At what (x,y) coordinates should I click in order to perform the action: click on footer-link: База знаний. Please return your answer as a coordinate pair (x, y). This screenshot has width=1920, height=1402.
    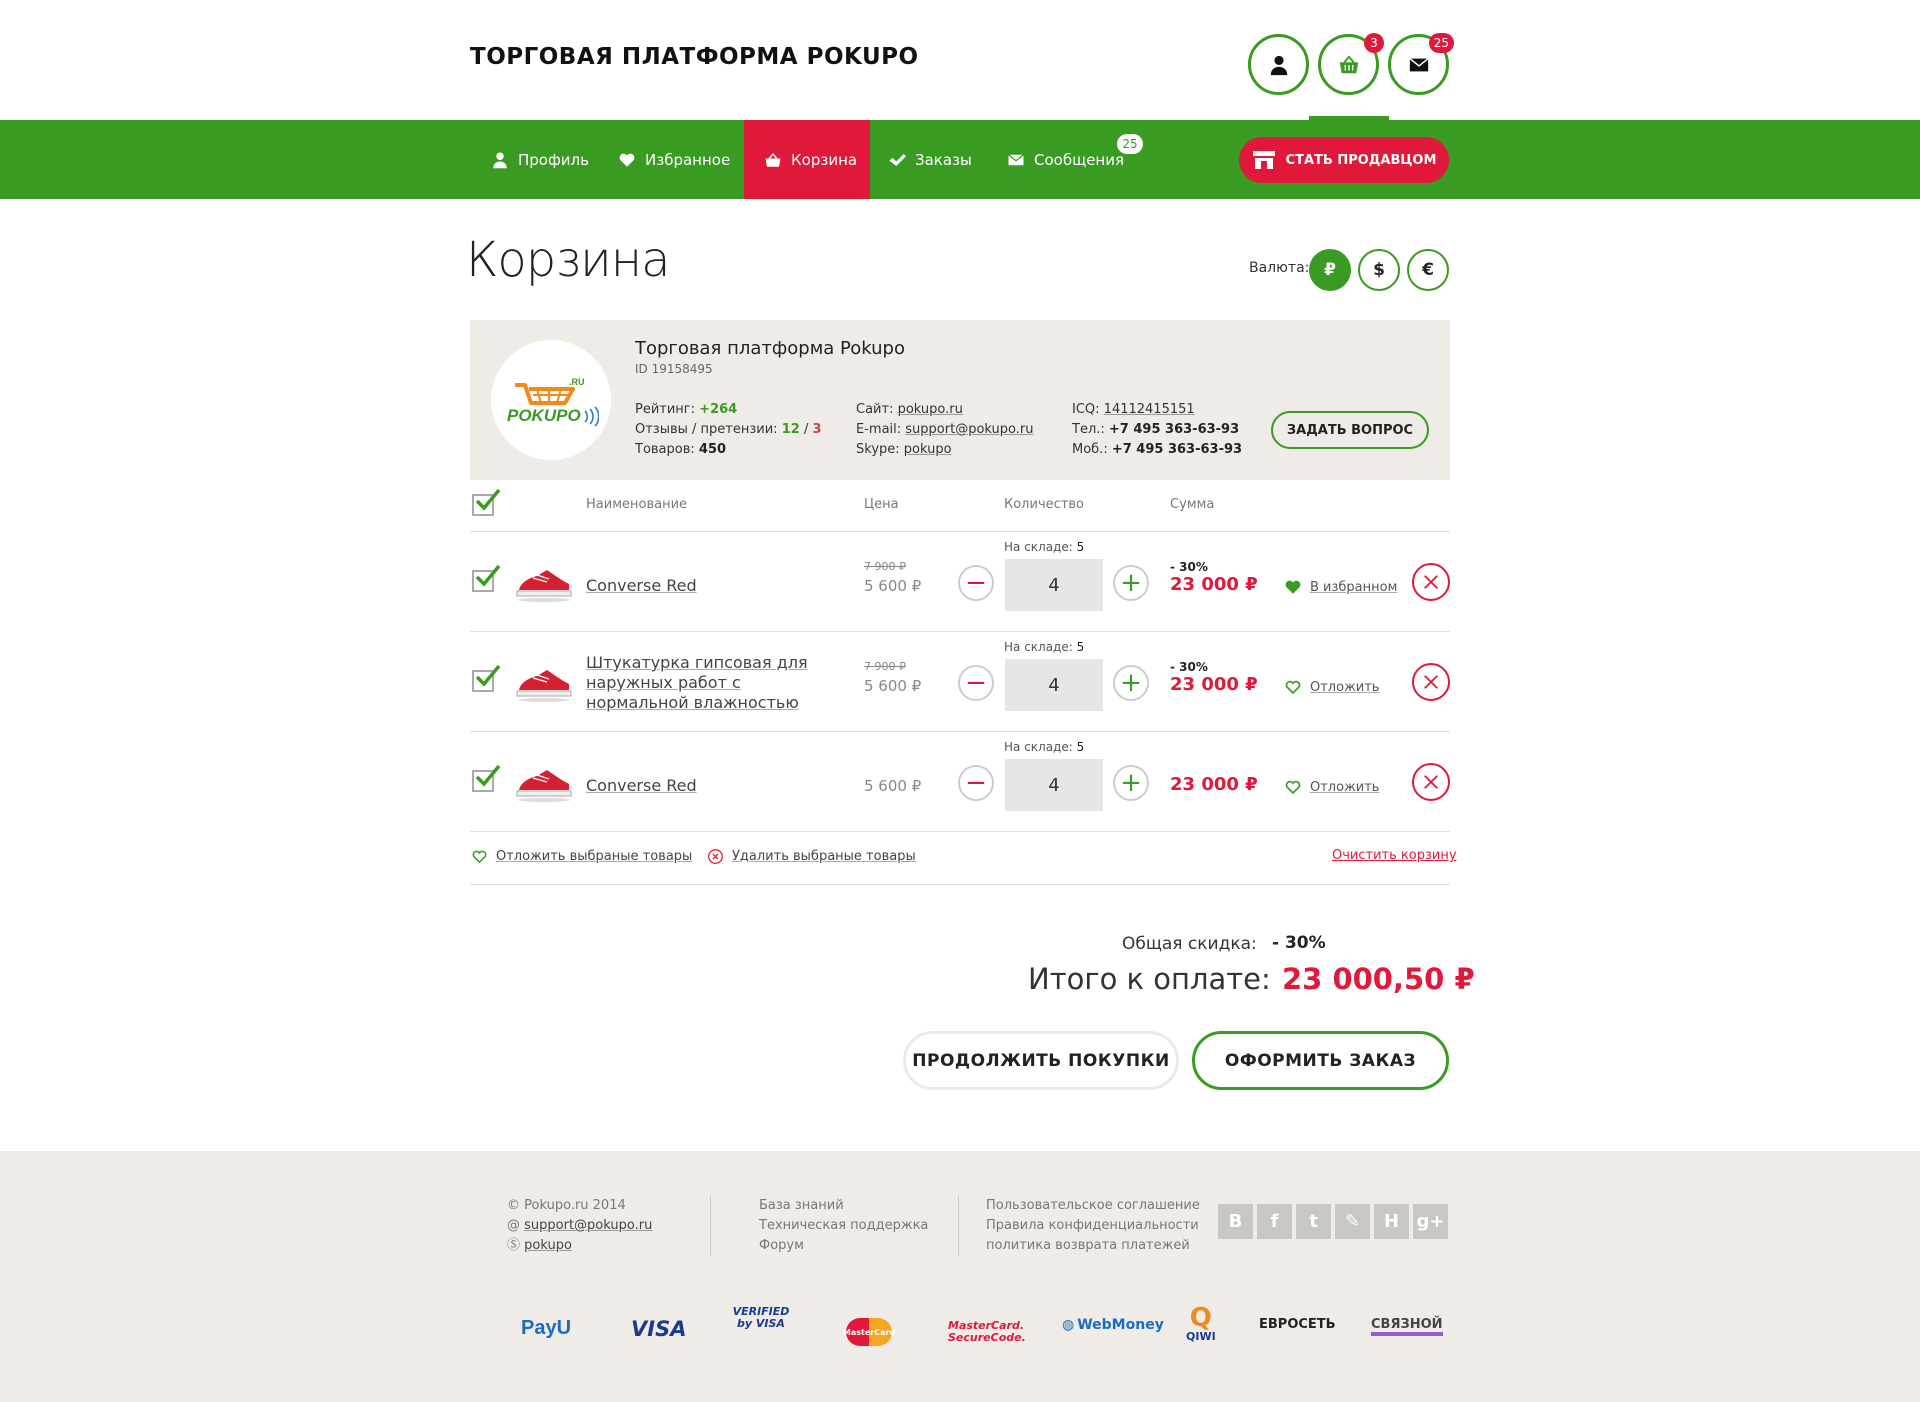
    Looking at the image, I should click on (843, 1206).